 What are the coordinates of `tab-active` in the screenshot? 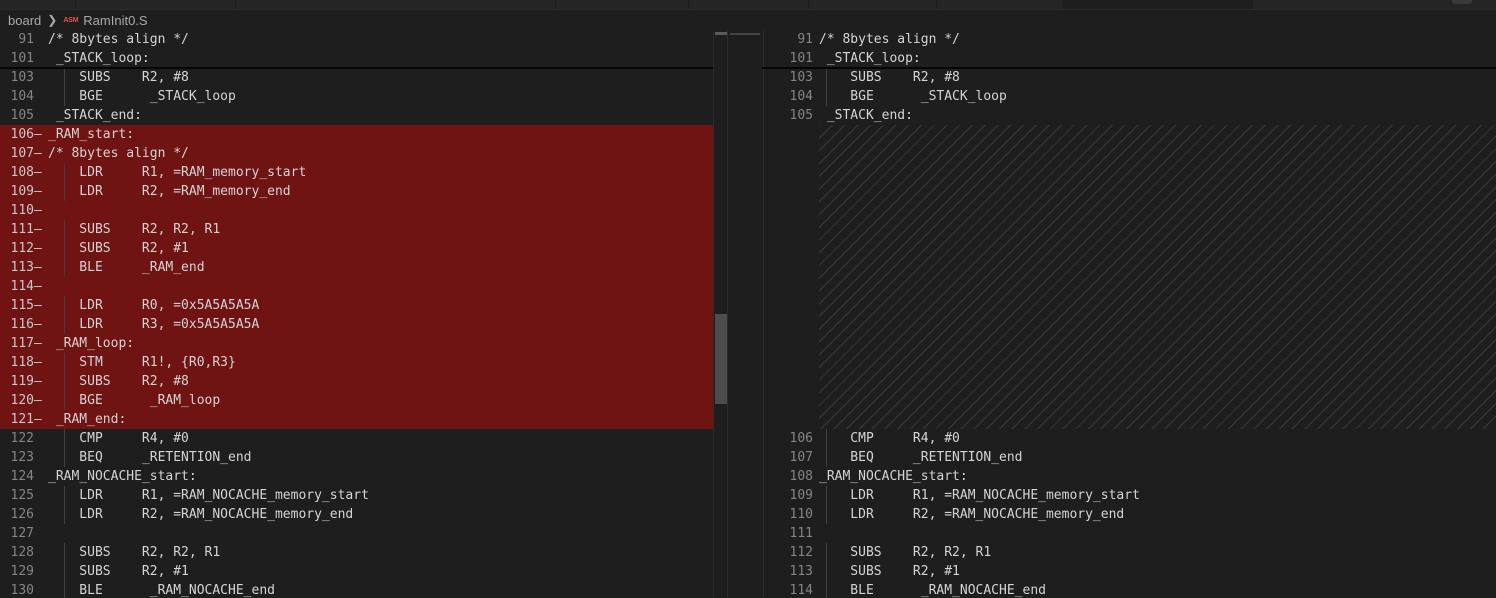 It's located at (1157, 4).